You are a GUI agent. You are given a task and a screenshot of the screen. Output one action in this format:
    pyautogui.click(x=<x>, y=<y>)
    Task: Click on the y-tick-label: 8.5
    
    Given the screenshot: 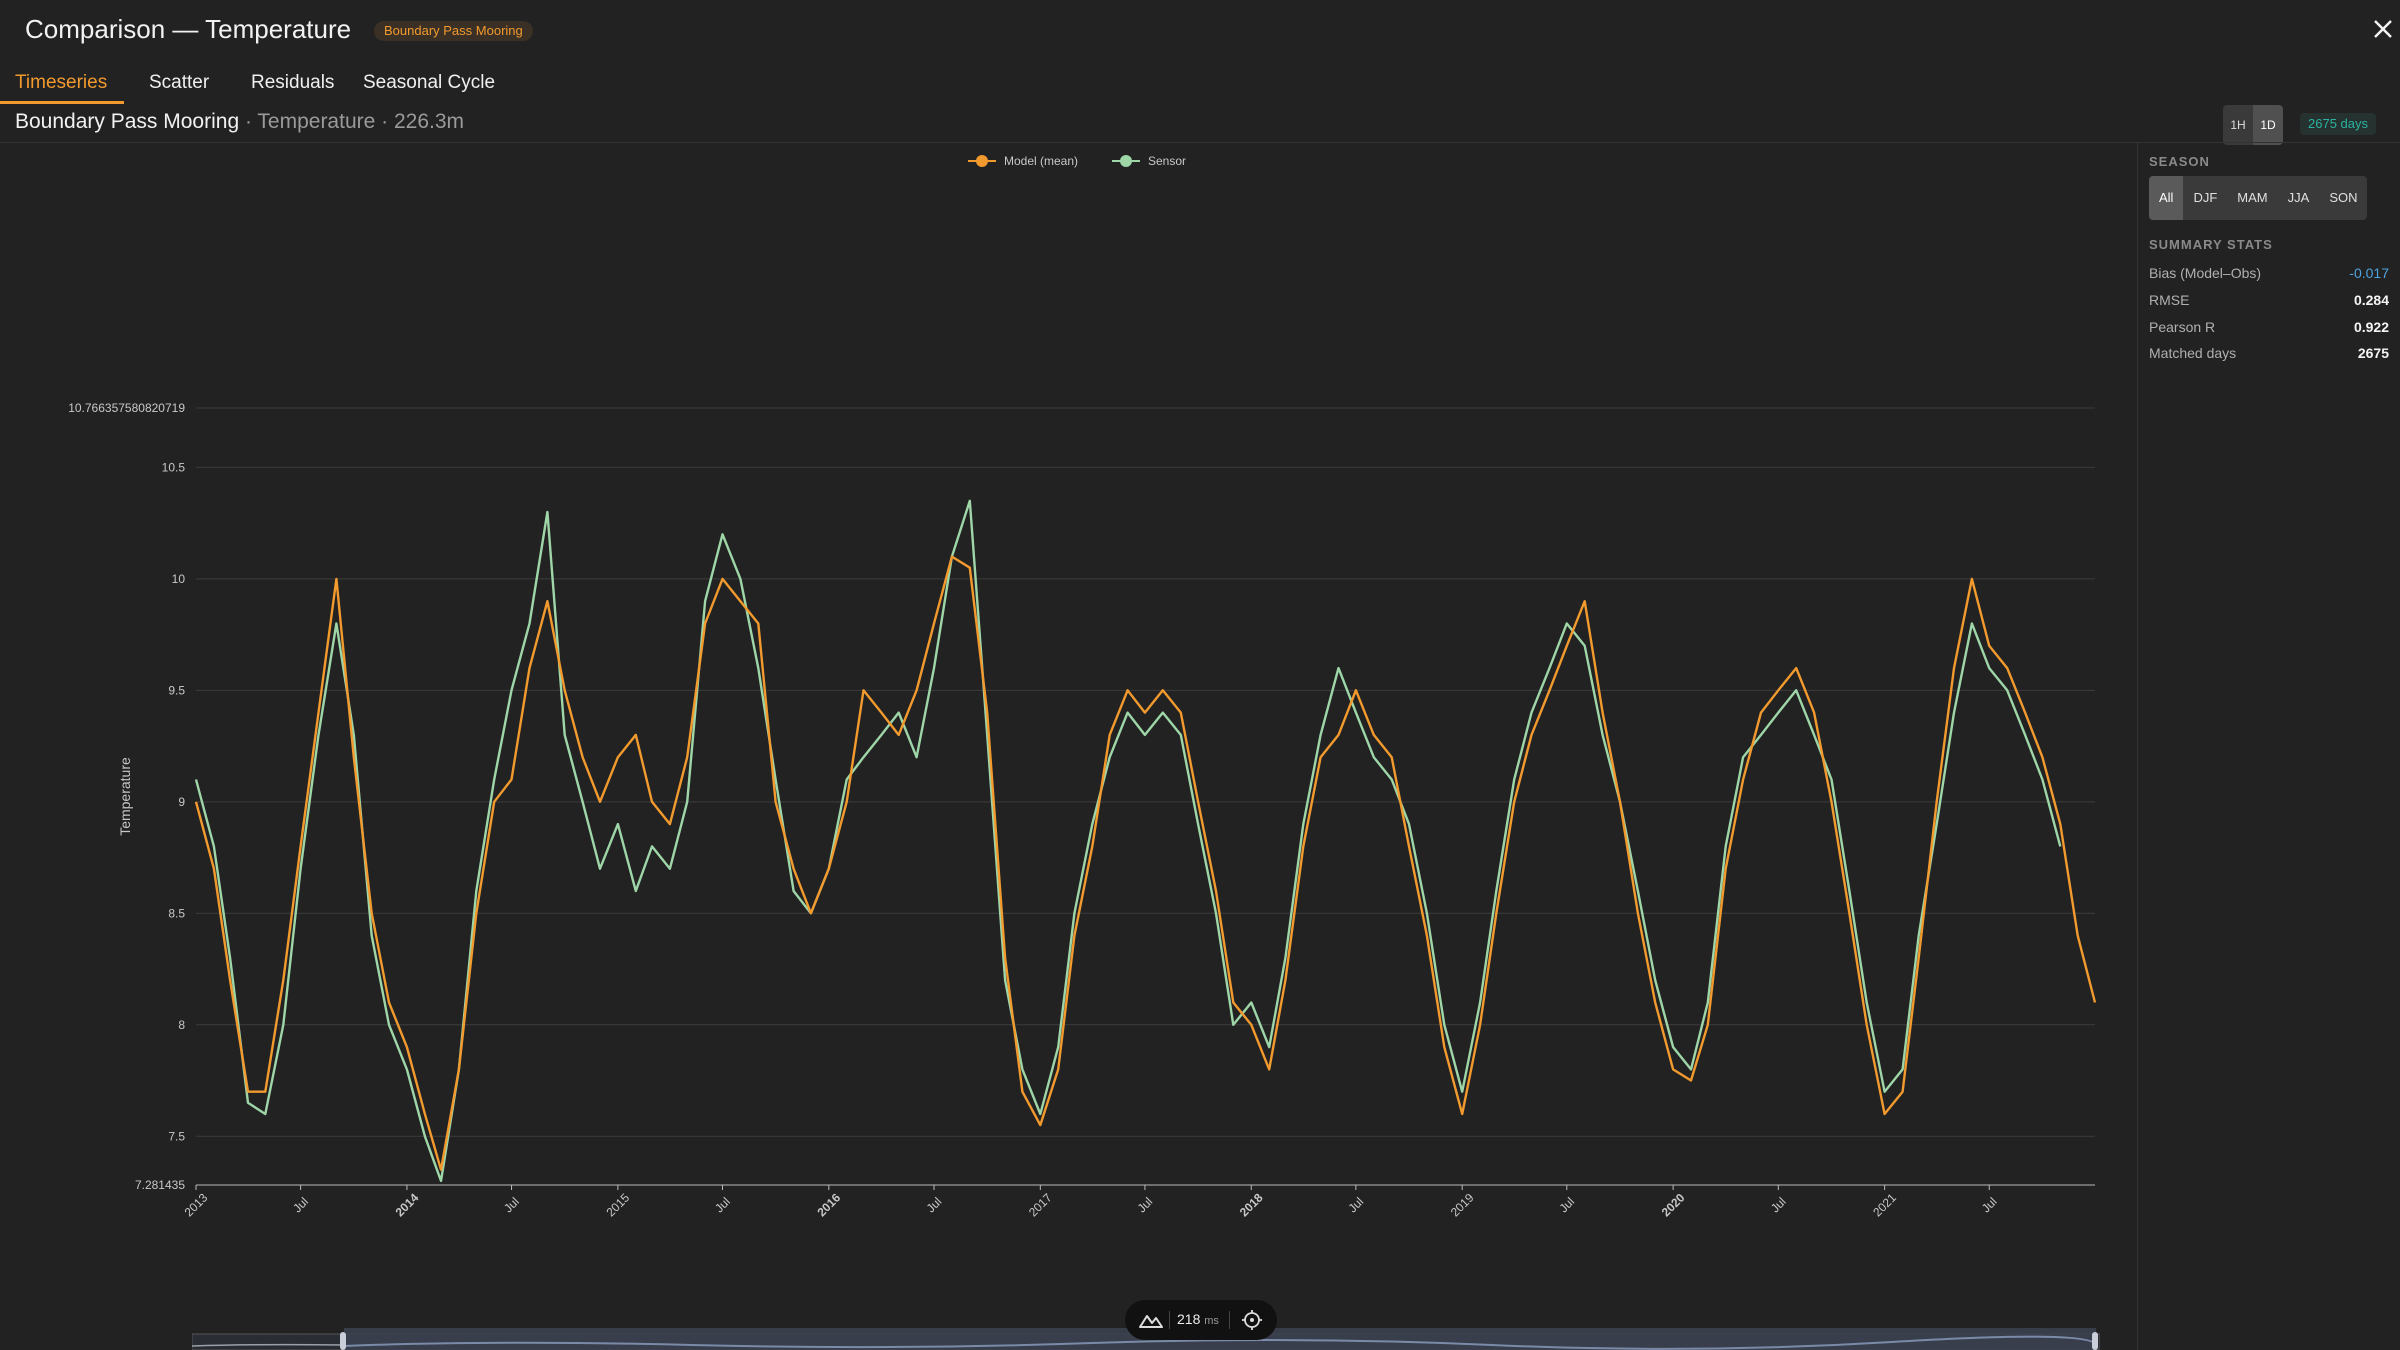 What is the action you would take?
    pyautogui.click(x=176, y=913)
    